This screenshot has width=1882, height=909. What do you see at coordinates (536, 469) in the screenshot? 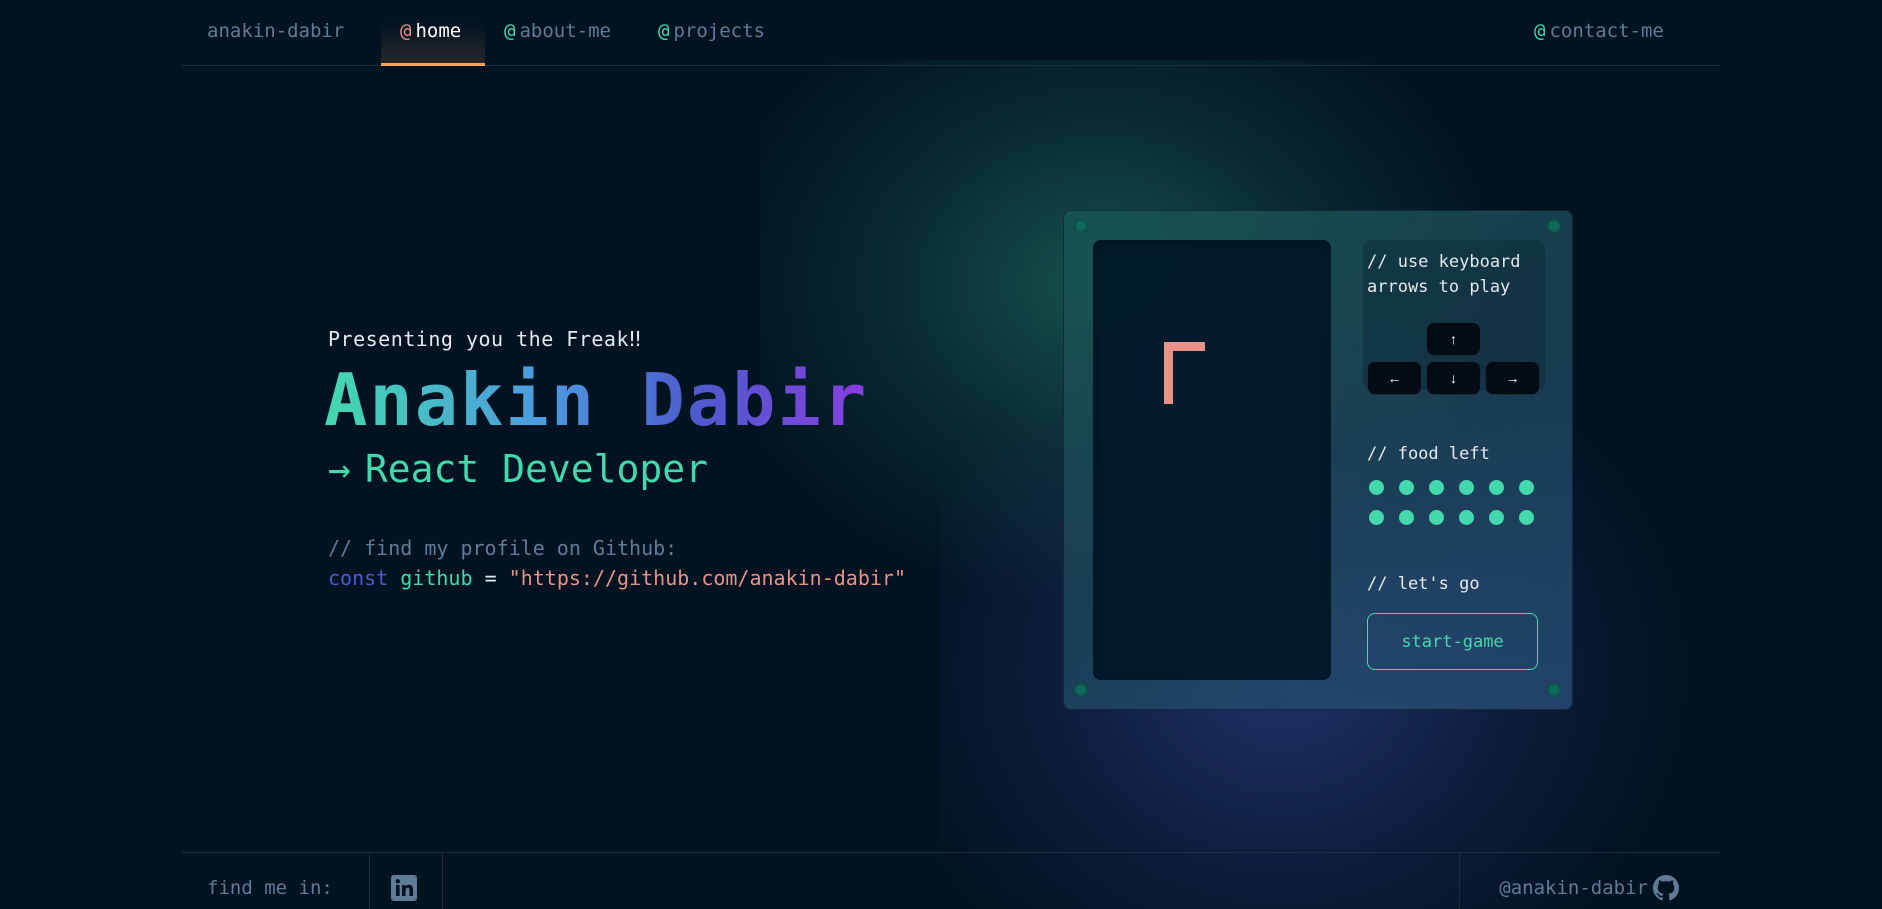
I see `role-label: React Developer` at bounding box center [536, 469].